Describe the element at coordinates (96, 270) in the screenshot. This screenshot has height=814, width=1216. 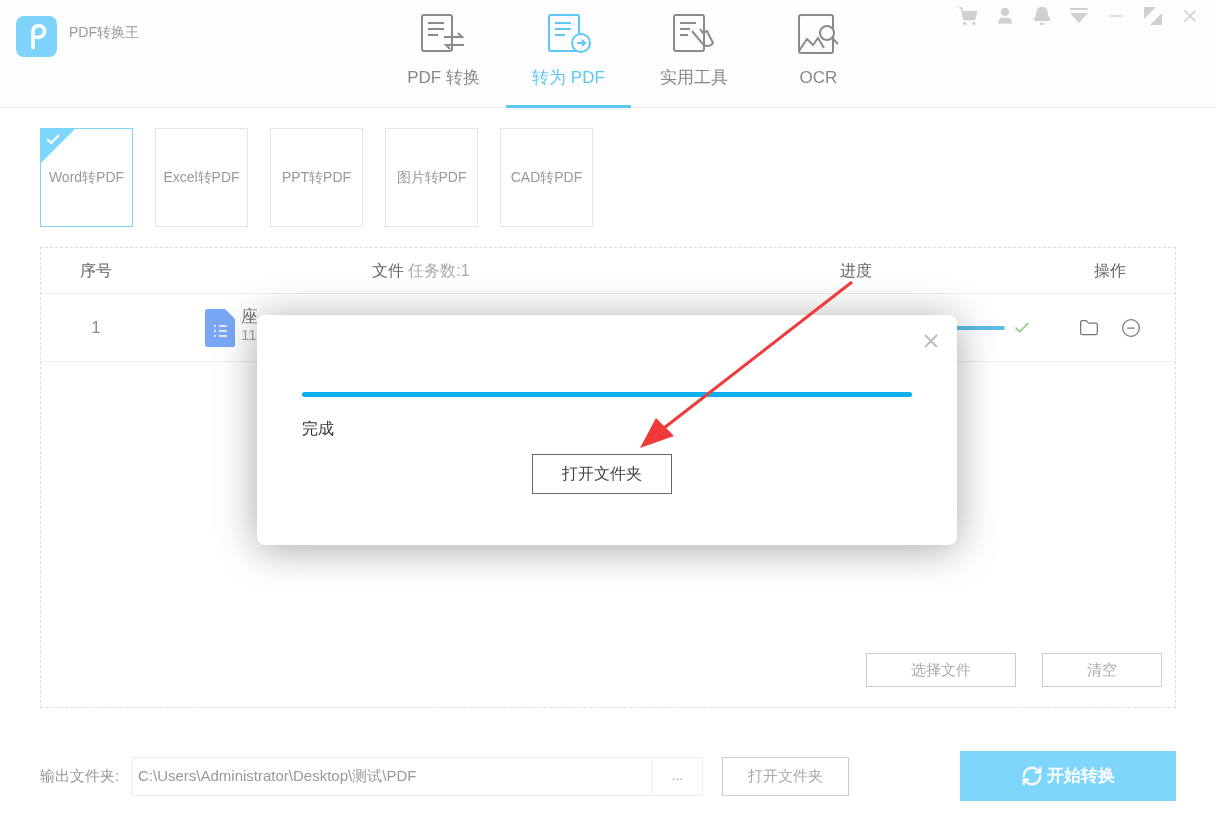
I see `column-header: 序号` at that location.